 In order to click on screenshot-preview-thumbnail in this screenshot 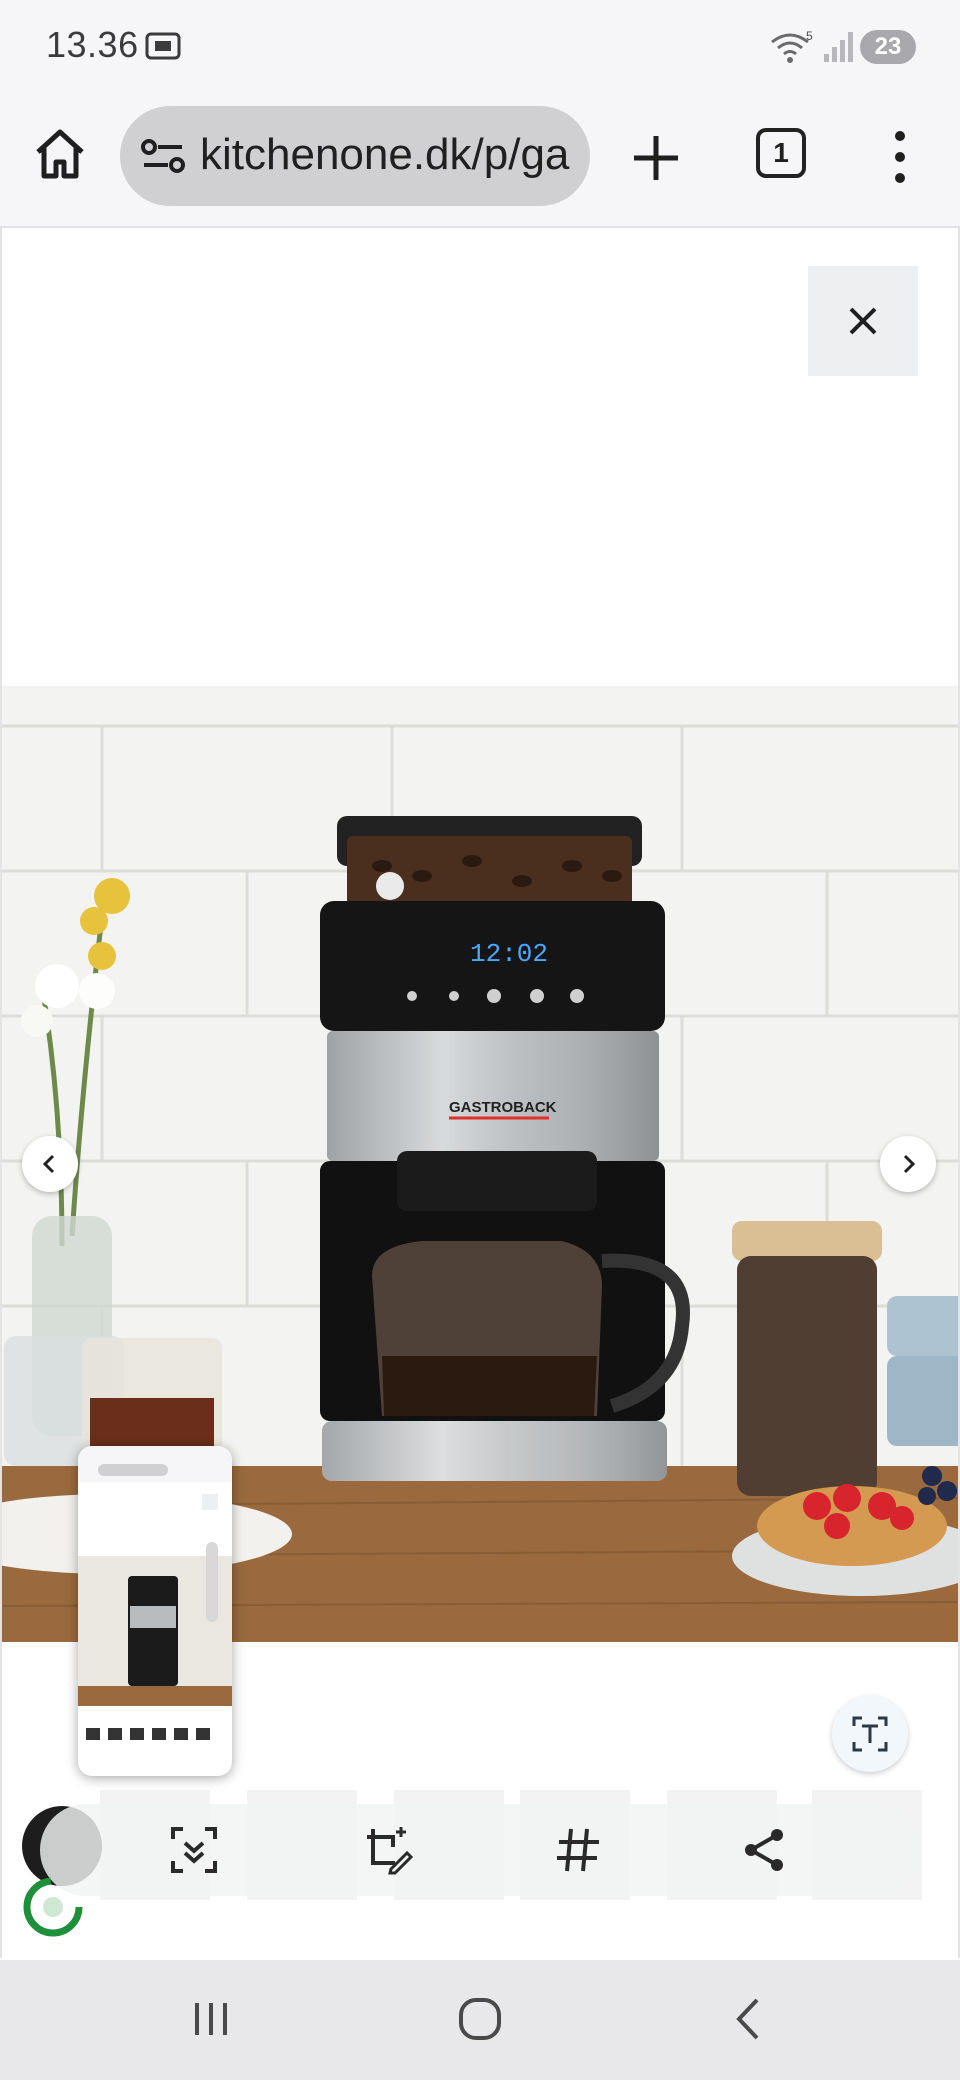, I will do `click(155, 1611)`.